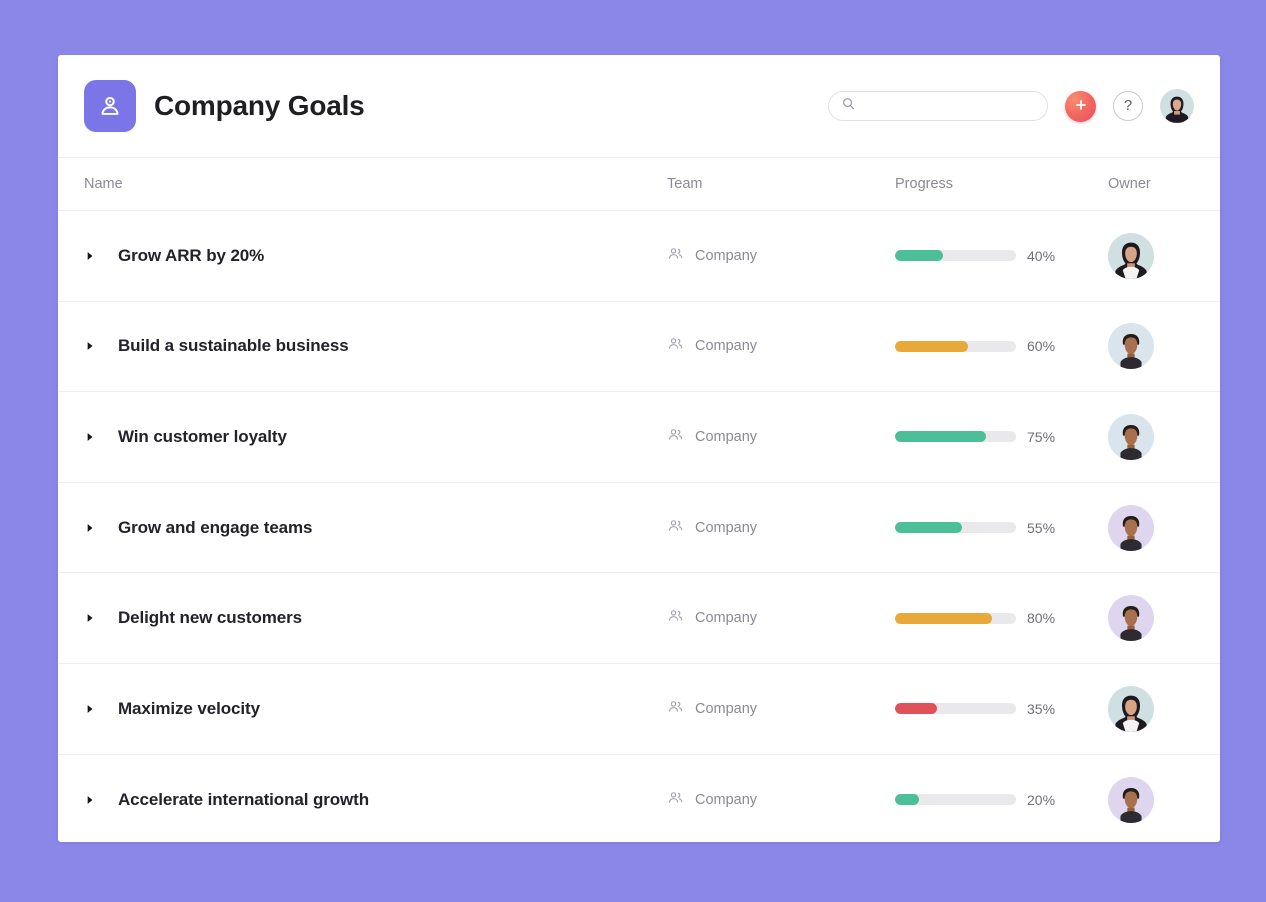 Image resolution: width=1266 pixels, height=902 pixels. I want to click on column-header-team: Team, so click(685, 184).